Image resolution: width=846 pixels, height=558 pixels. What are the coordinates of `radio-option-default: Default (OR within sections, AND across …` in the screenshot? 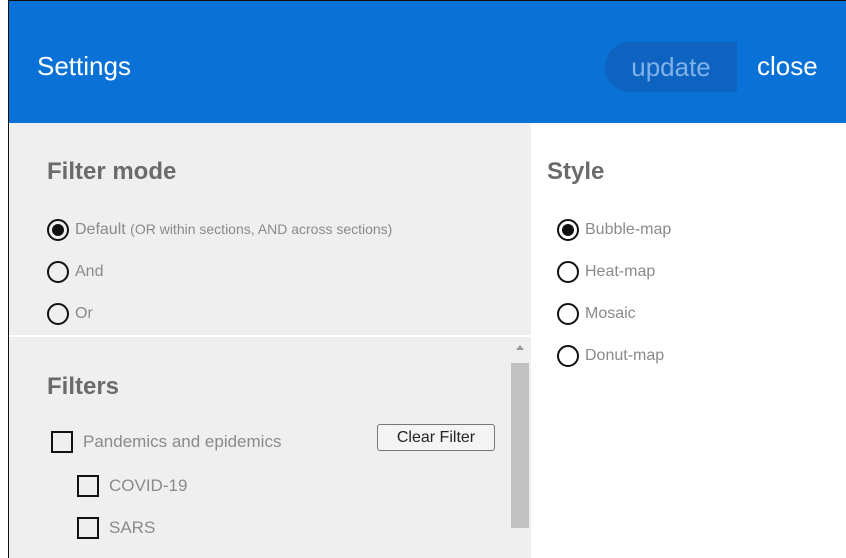 It's located at (219, 230).